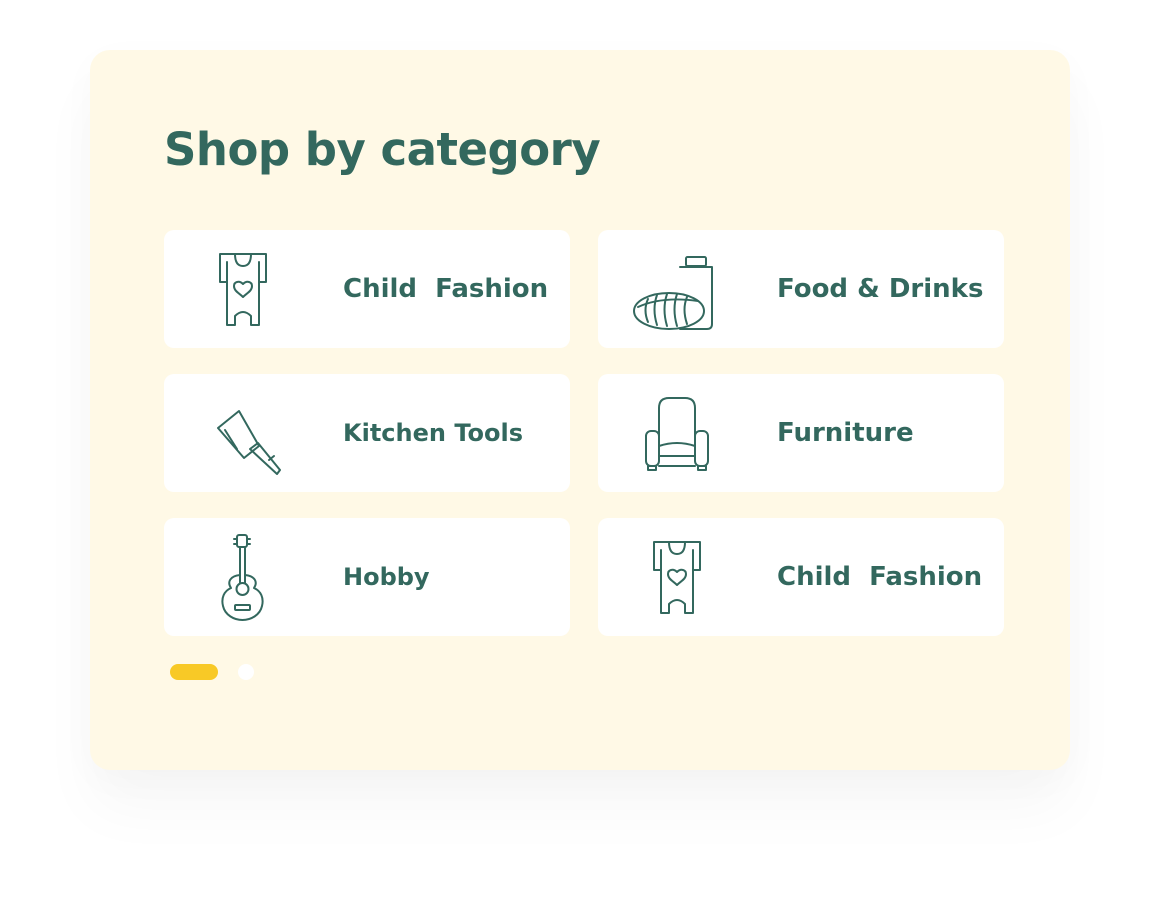 This screenshot has width=1160, height=900. Describe the element at coordinates (194, 672) in the screenshot. I see `pagination-dot-active` at that location.